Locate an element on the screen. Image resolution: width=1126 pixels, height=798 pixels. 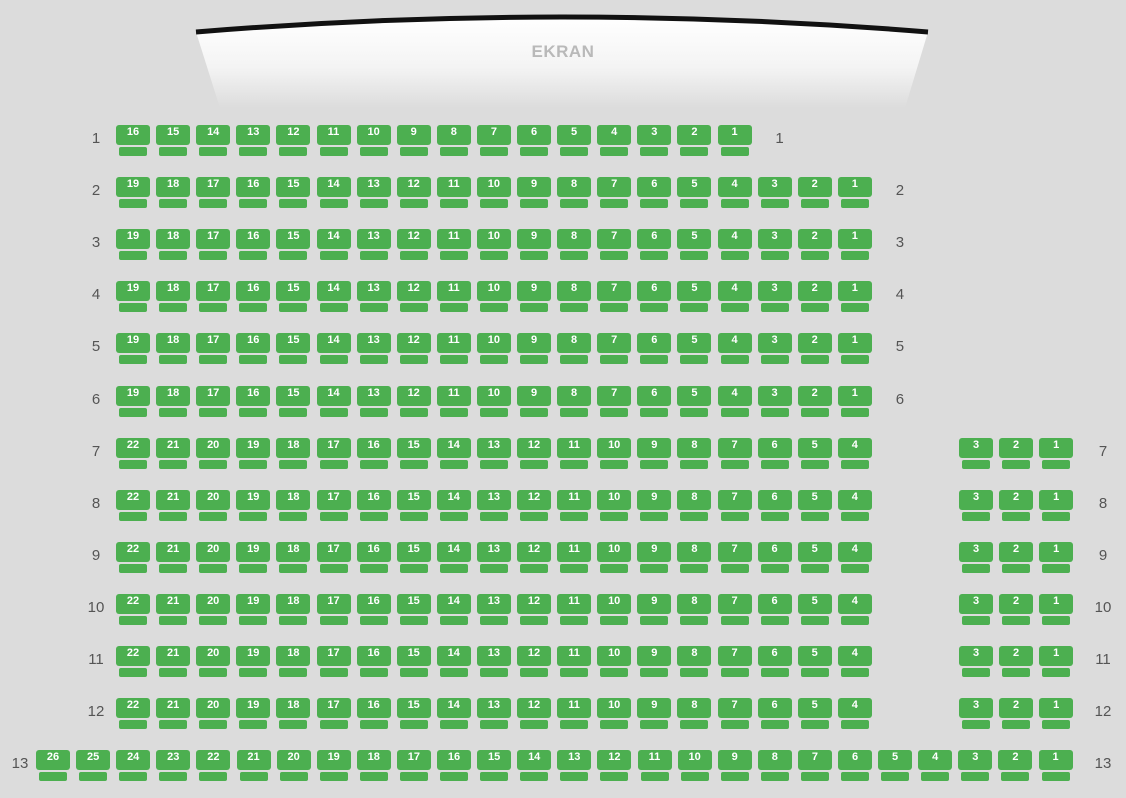
seat: 22 is located at coordinates (133, 453).